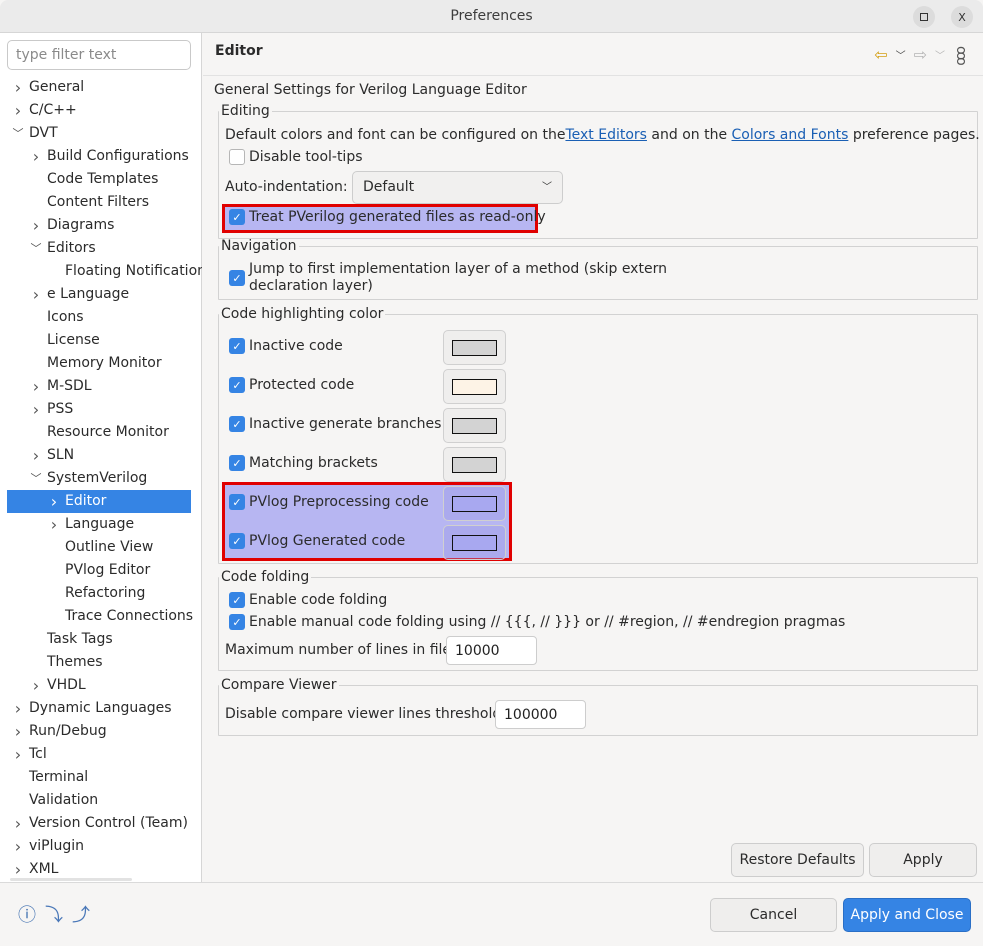 This screenshot has width=983, height=946. I want to click on tree-item: › viPlugin, so click(101, 846).